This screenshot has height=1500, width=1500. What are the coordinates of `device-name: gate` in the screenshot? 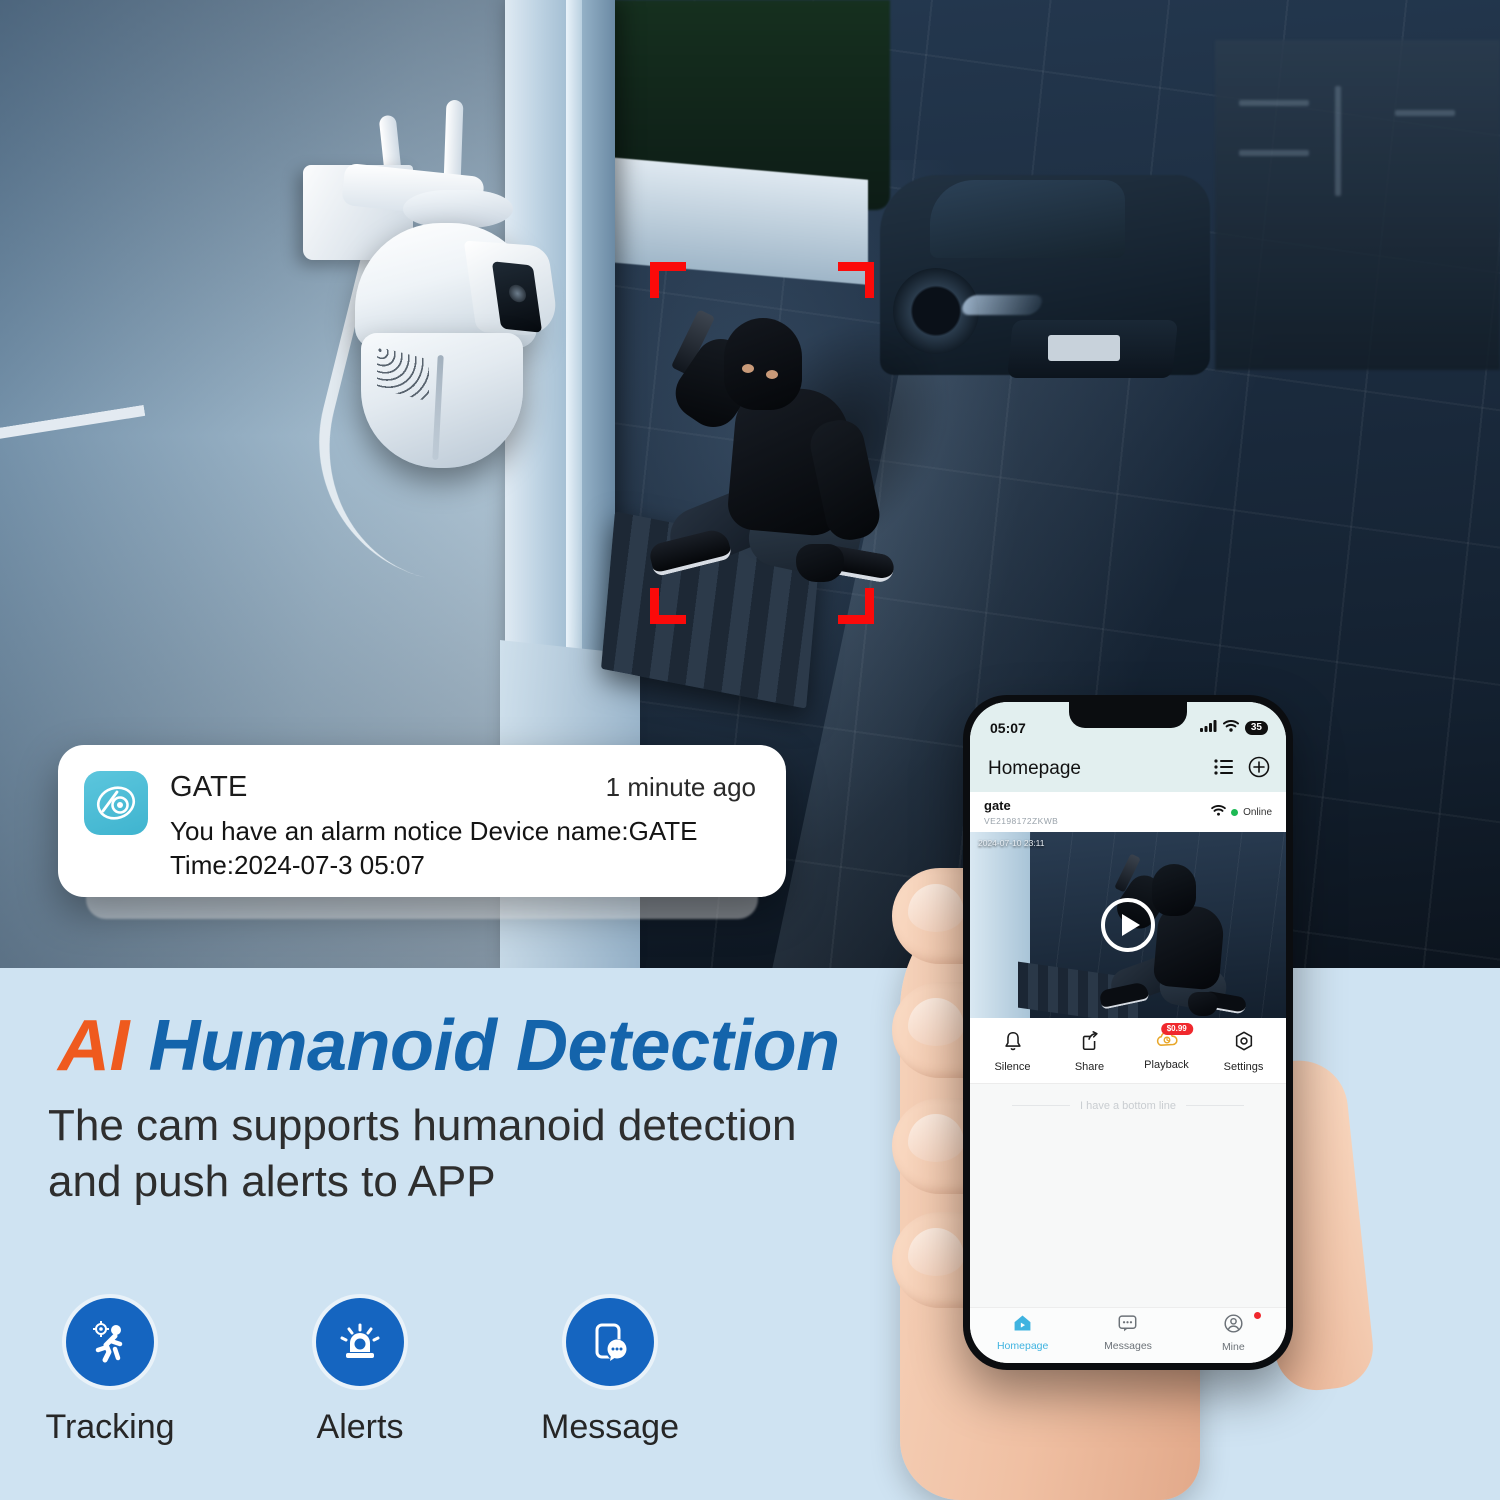 It's located at (997, 805).